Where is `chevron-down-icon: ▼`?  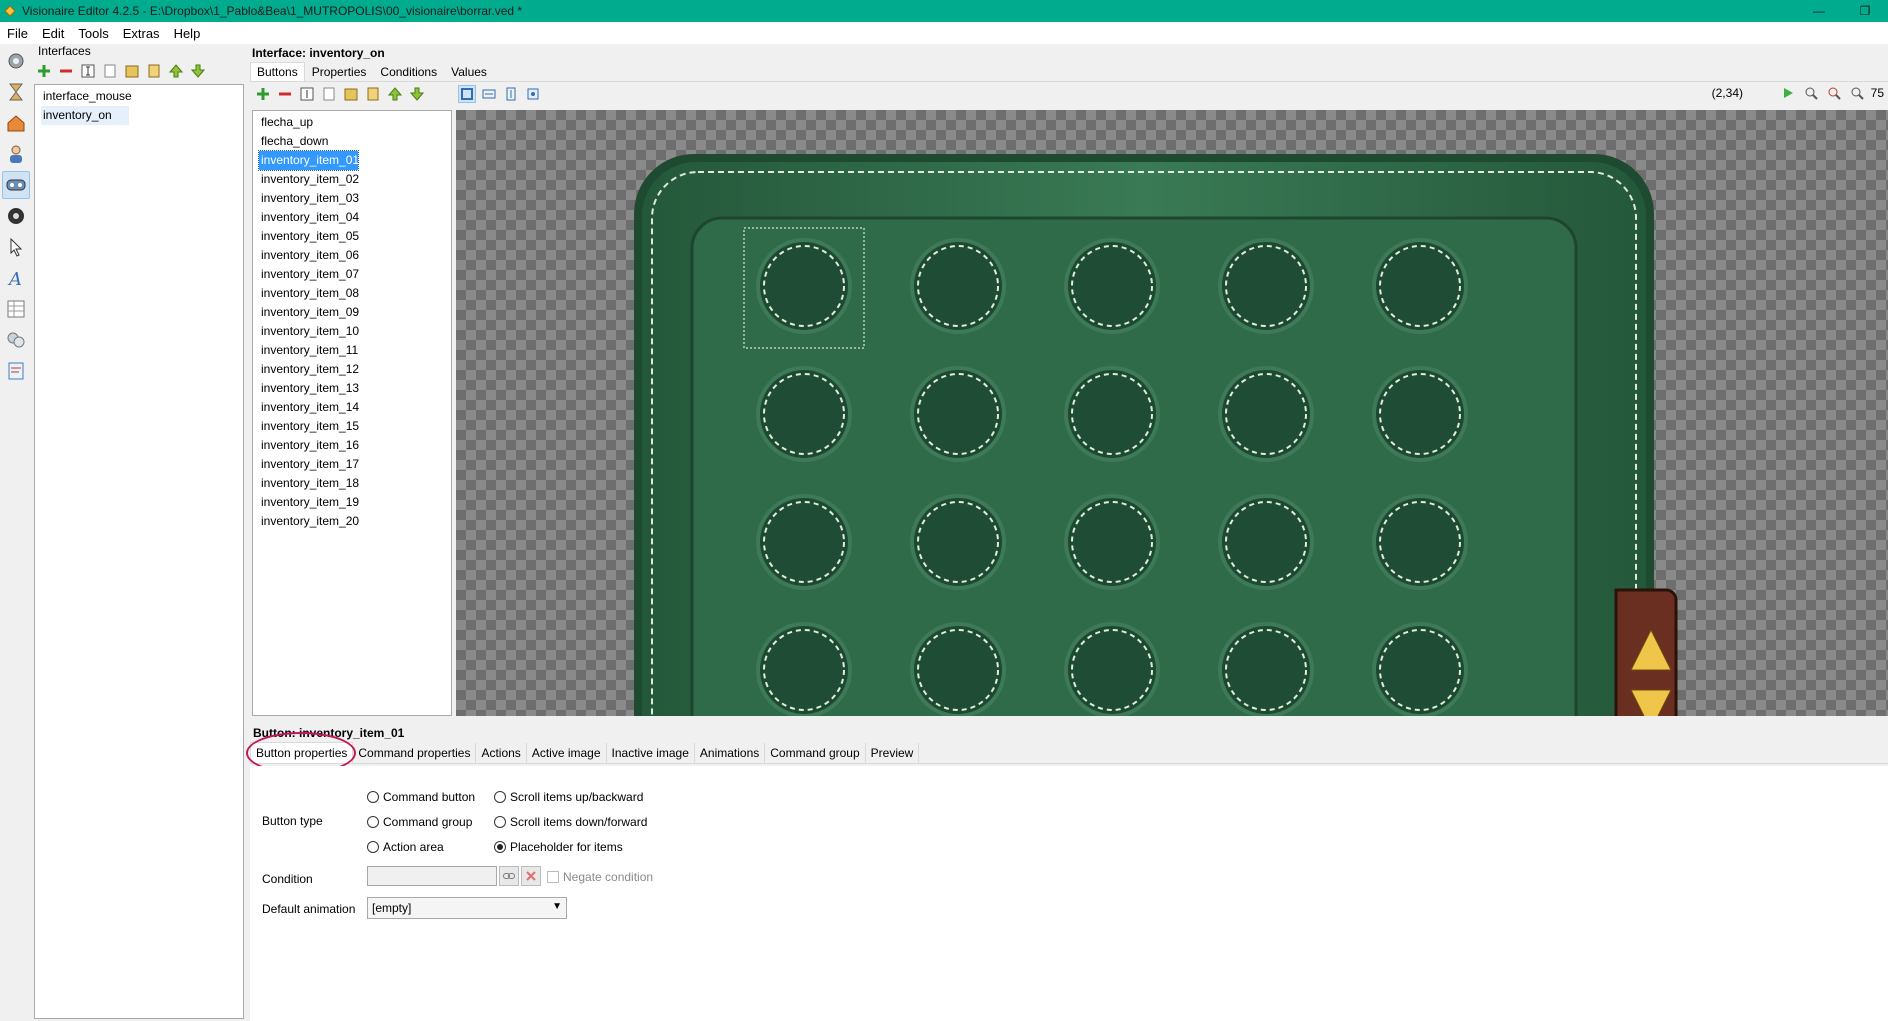
chevron-down-icon: ▼ is located at coordinates (557, 906).